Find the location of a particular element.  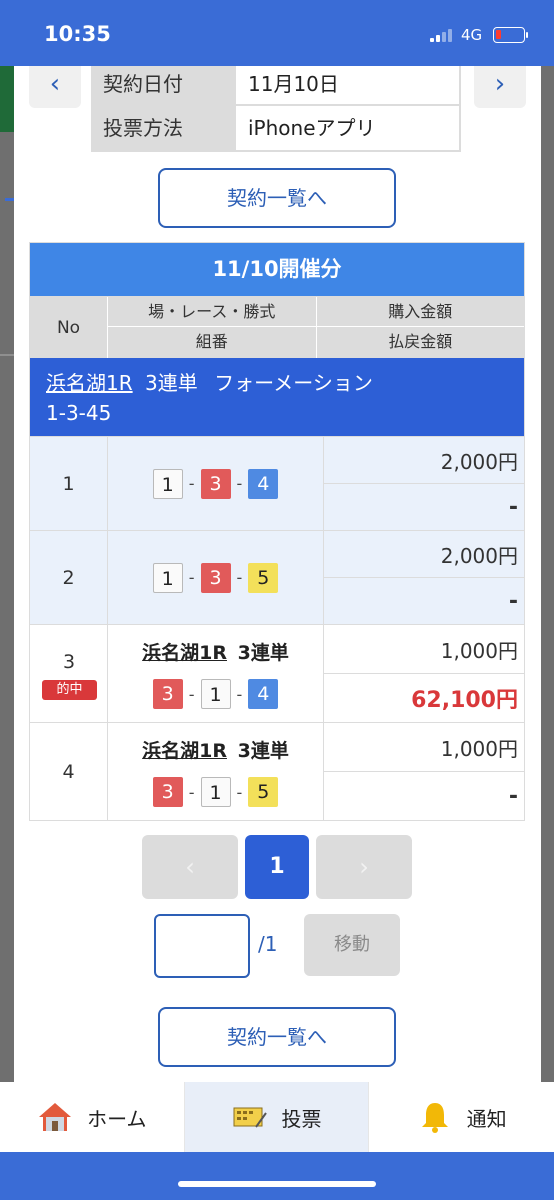

vote-method-label: 投票方法 is located at coordinates (163, 128).